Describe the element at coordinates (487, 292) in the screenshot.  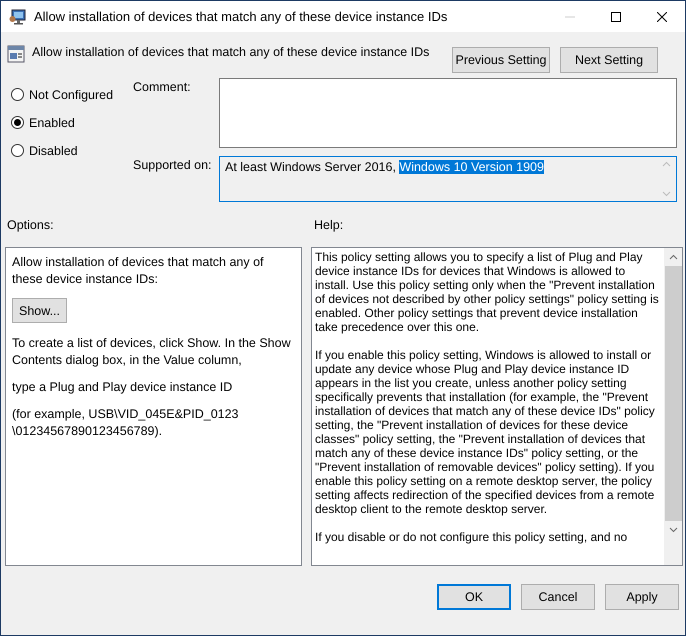
I see `help-paragraph: This policy setting allows you to specify a list of Plug and Play device instance IDs for devices that Windows is allowed to install. Use this policy setting only when the "Prevent installation of devices not described by other policy settings" policy setting is enabled. Other policy settings that prevent device installation take precedence over this one.` at that location.